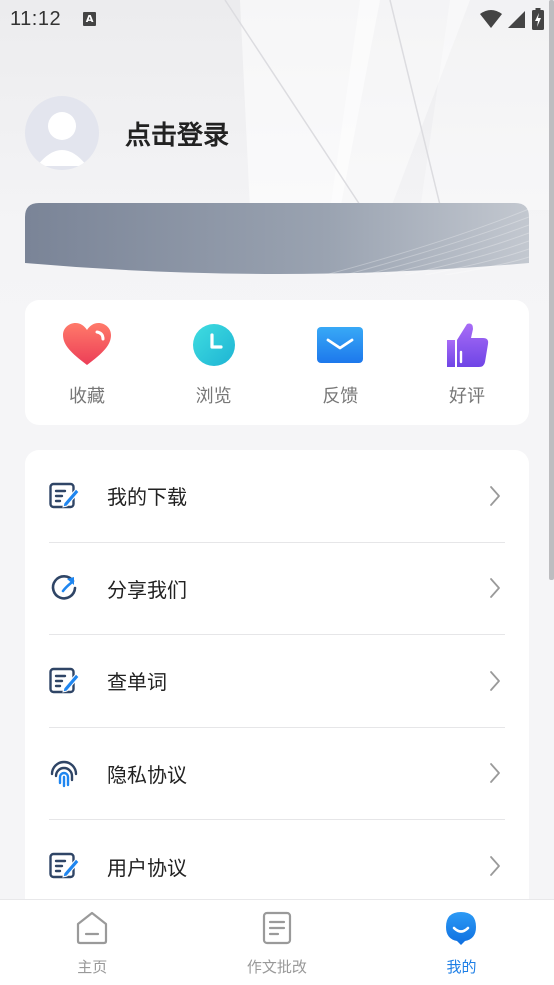 Image resolution: width=554 pixels, height=985 pixels. I want to click on login-button: 点击登录, so click(177, 133).